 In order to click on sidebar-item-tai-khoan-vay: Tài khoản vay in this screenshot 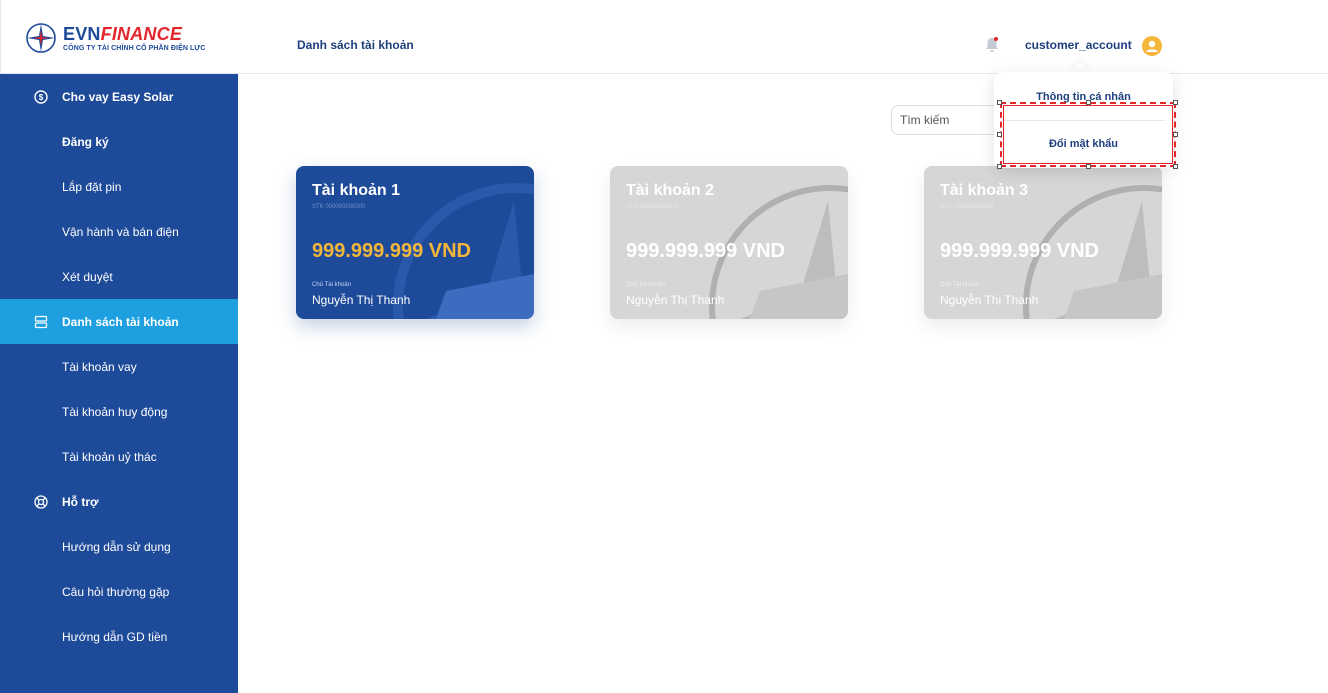, I will do `click(119, 366)`.